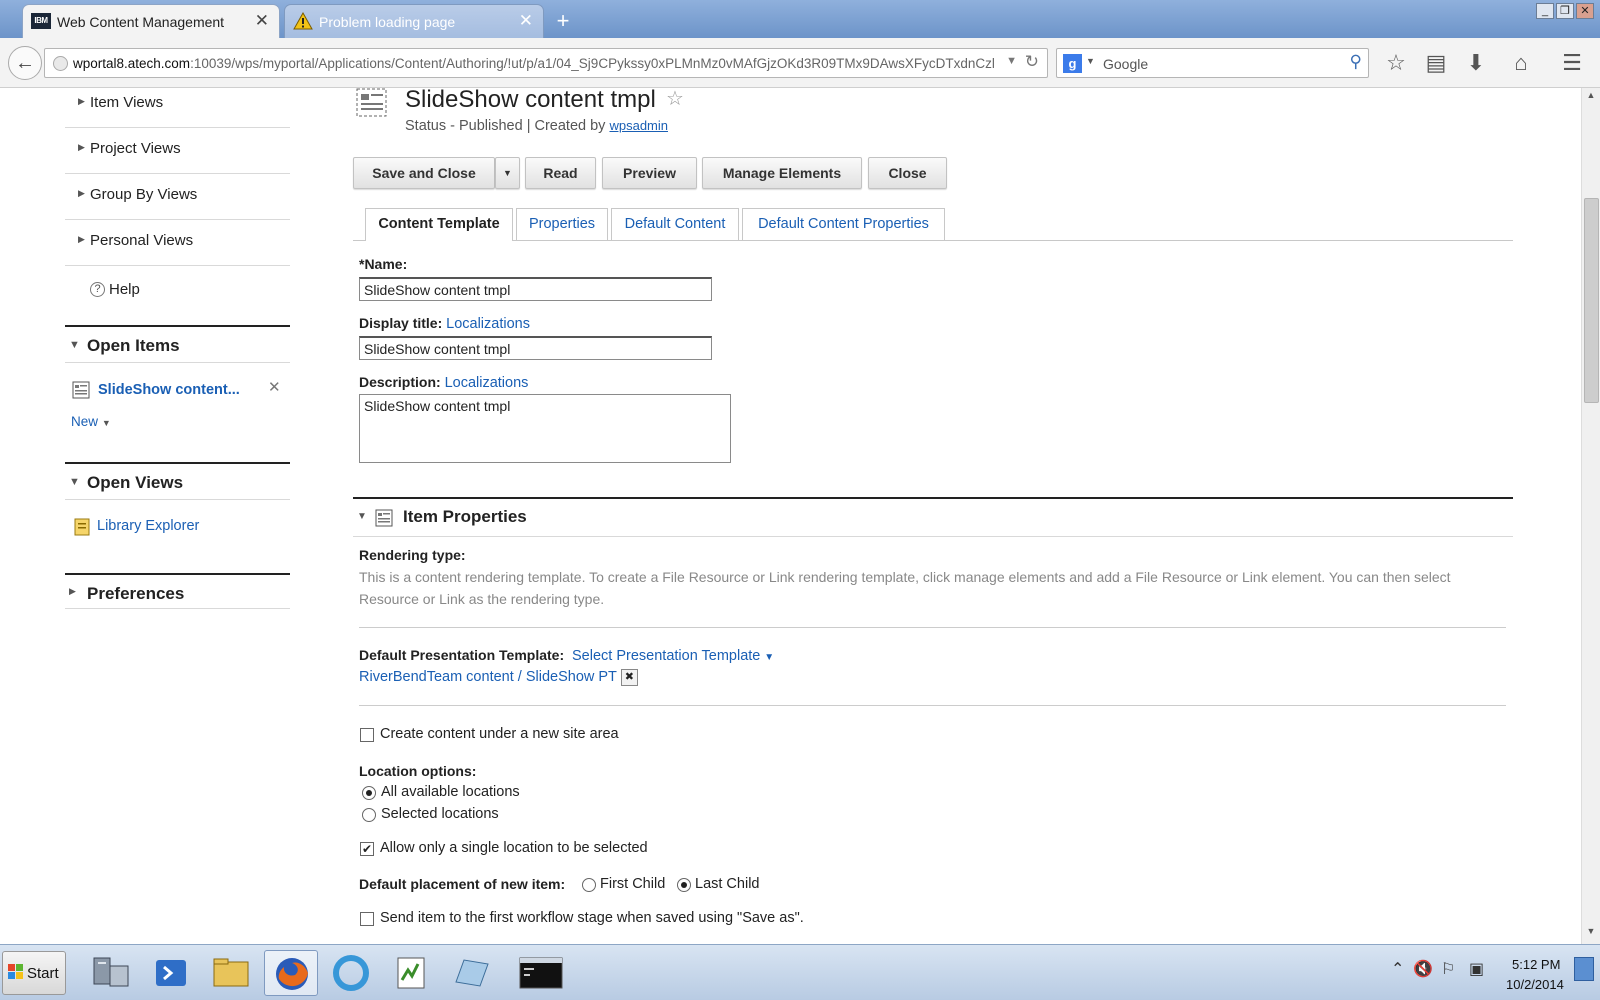  What do you see at coordinates (1591, 300) in the screenshot?
I see `scrollbar-thumb` at bounding box center [1591, 300].